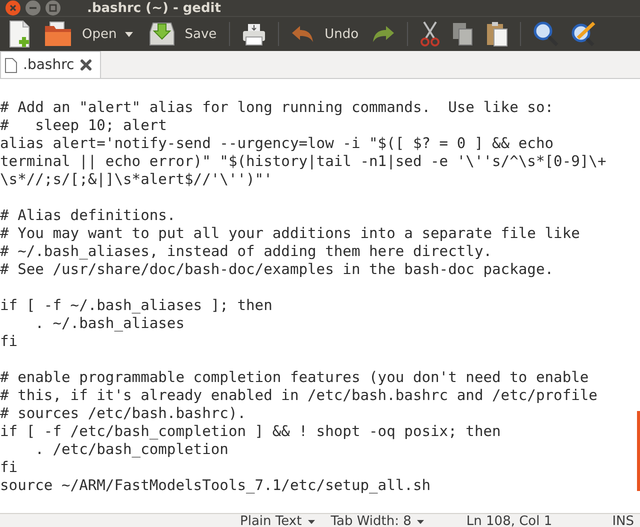  Describe the element at coordinates (11, 65) in the screenshot. I see `document-icon` at that location.